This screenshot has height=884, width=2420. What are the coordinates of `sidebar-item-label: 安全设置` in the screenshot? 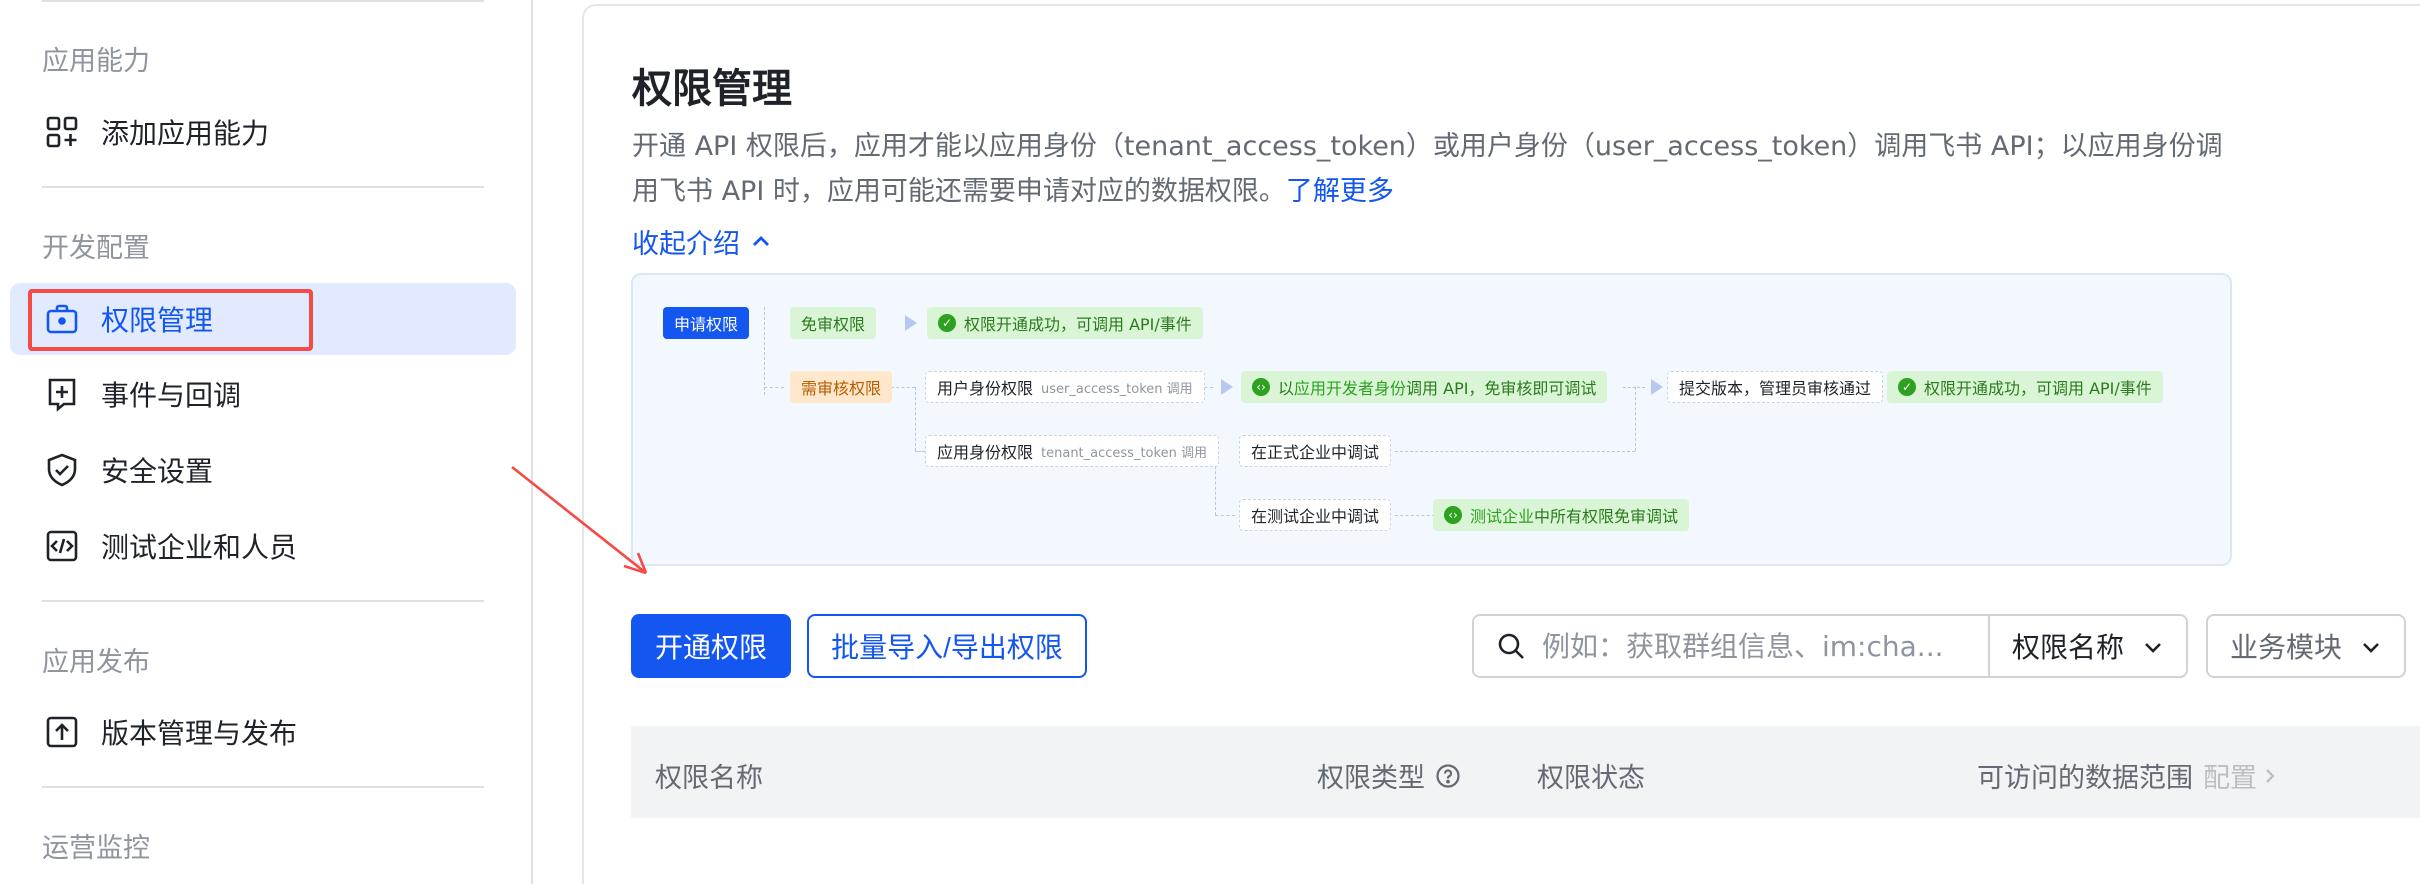 It's located at (157, 471).